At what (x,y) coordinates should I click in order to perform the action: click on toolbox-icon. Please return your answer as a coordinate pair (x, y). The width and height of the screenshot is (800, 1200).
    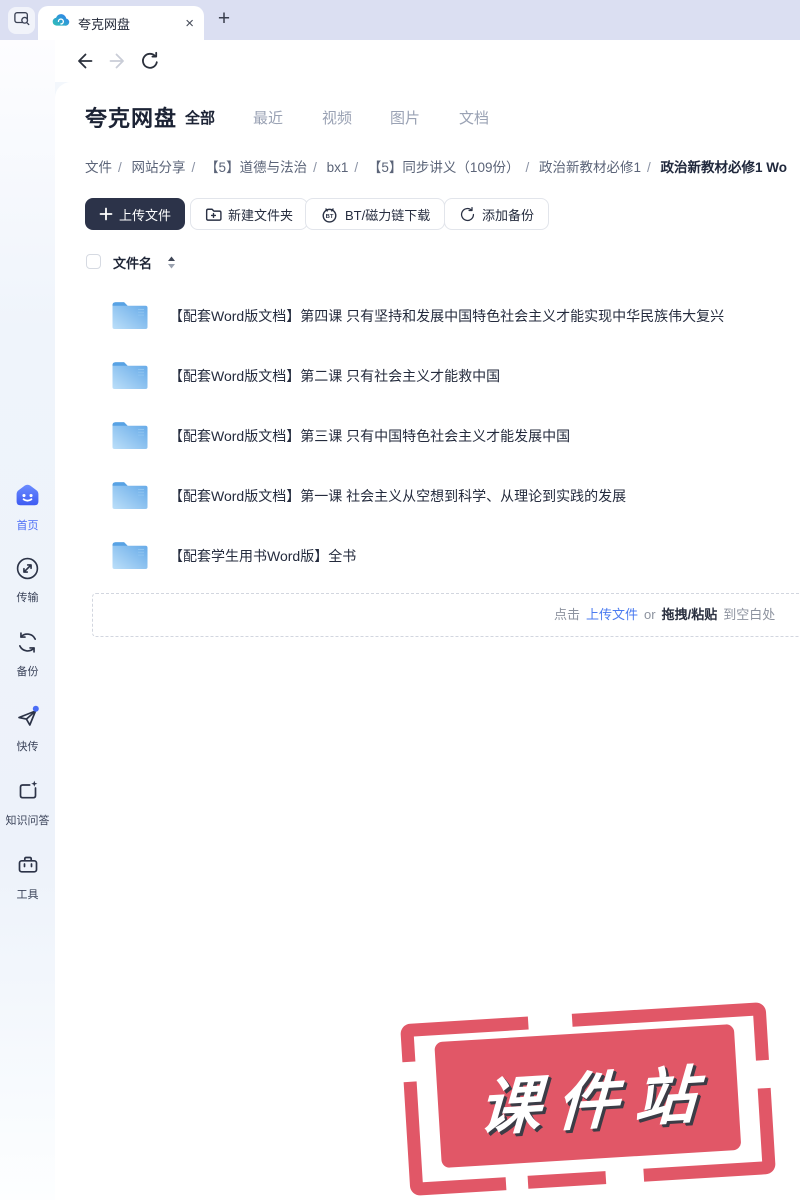
    Looking at the image, I should click on (28, 869).